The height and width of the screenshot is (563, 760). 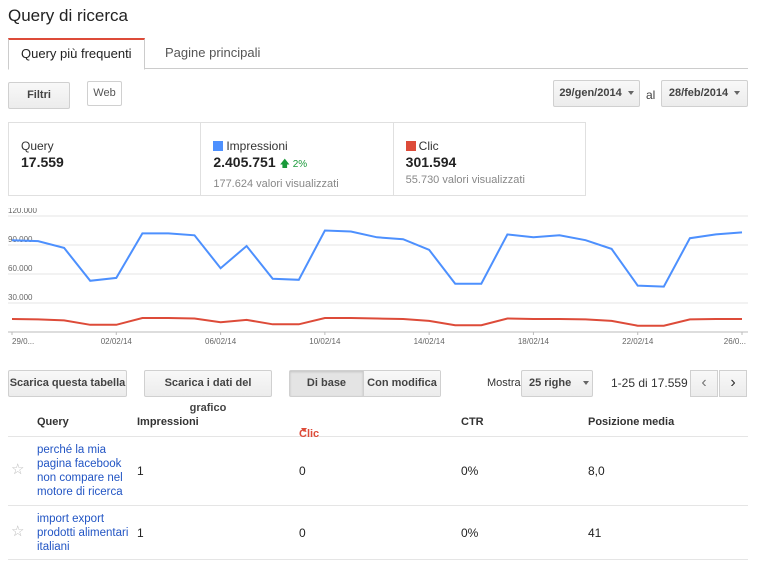 I want to click on date-separator: al, so click(x=651, y=95).